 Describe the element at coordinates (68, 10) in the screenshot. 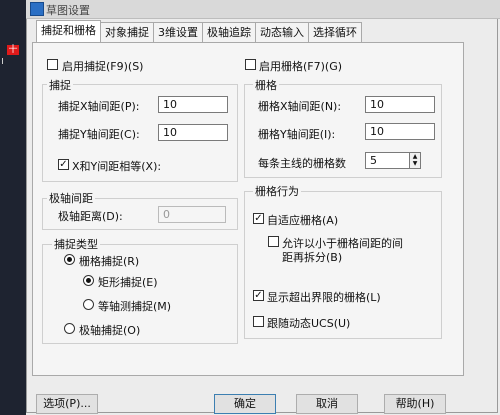

I see `window-title: 草图设置` at that location.